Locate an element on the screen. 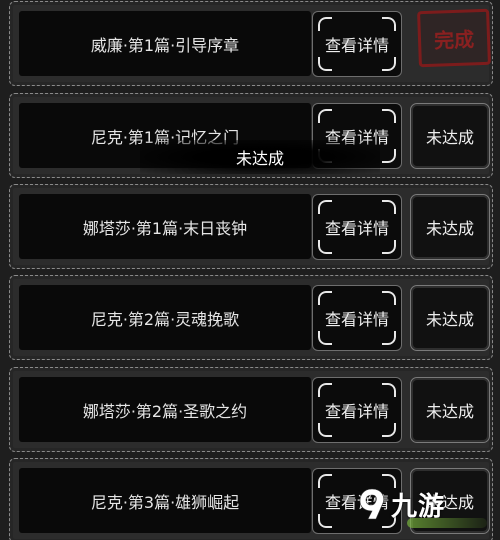 This screenshot has width=500, height=540. completed-stamp: 完成 is located at coordinates (454, 38).